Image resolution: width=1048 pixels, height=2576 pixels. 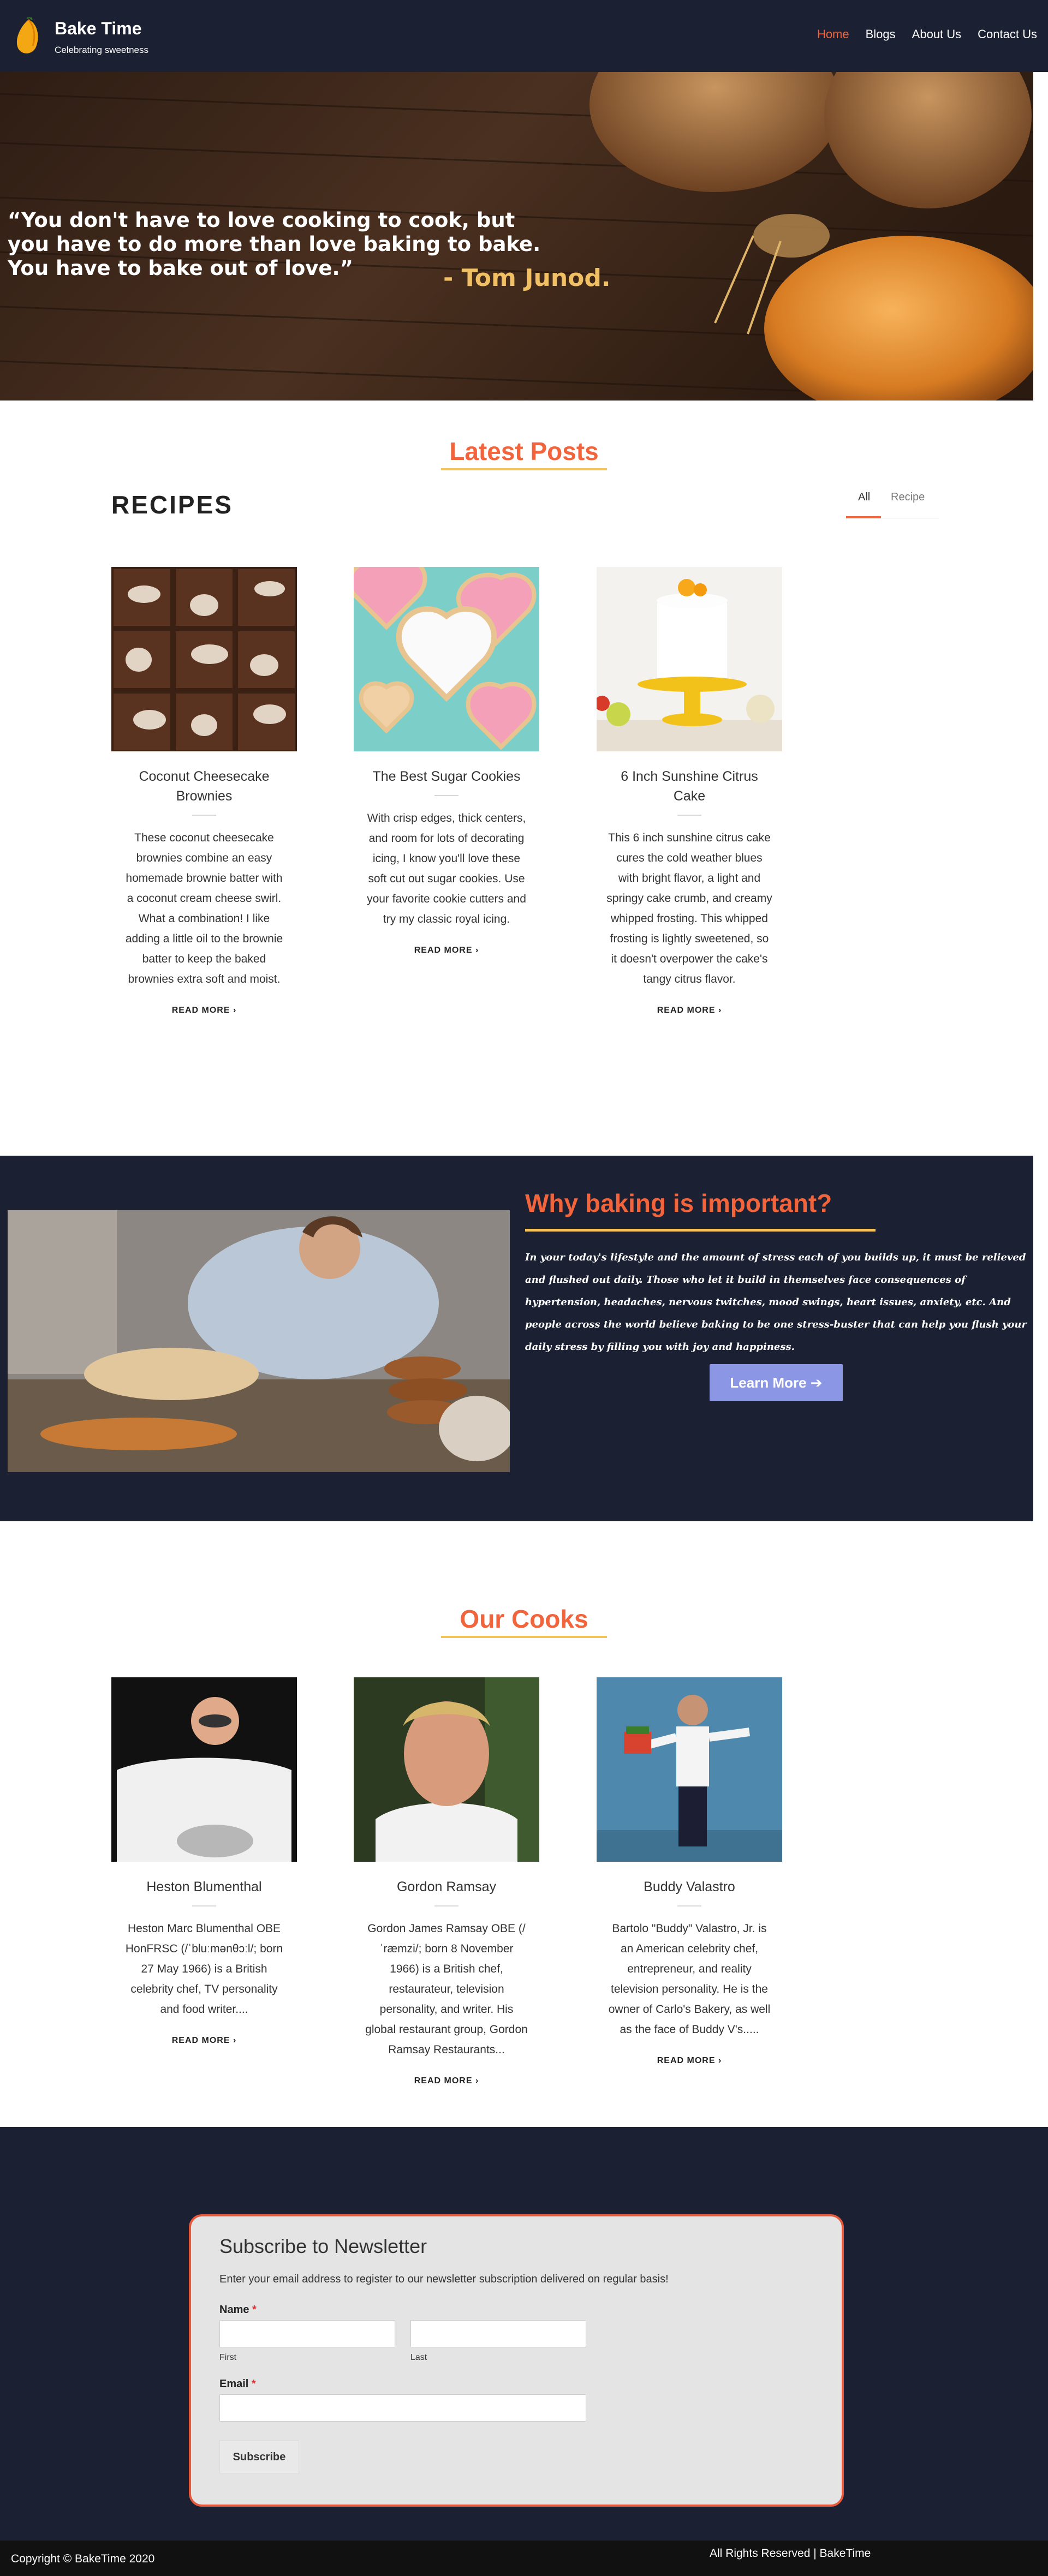 I want to click on baker-image, so click(x=259, y=1341).